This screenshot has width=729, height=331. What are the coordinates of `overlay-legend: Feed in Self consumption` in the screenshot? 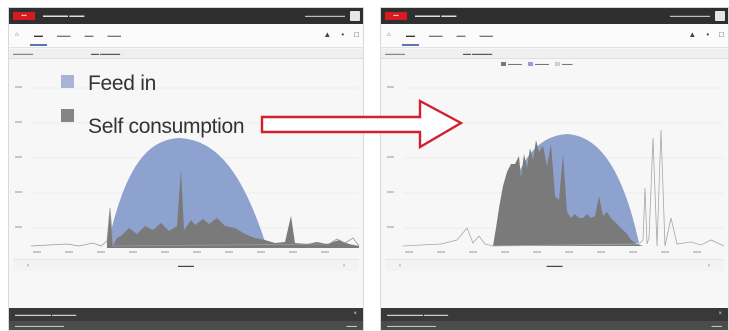 It's located at (153, 106).